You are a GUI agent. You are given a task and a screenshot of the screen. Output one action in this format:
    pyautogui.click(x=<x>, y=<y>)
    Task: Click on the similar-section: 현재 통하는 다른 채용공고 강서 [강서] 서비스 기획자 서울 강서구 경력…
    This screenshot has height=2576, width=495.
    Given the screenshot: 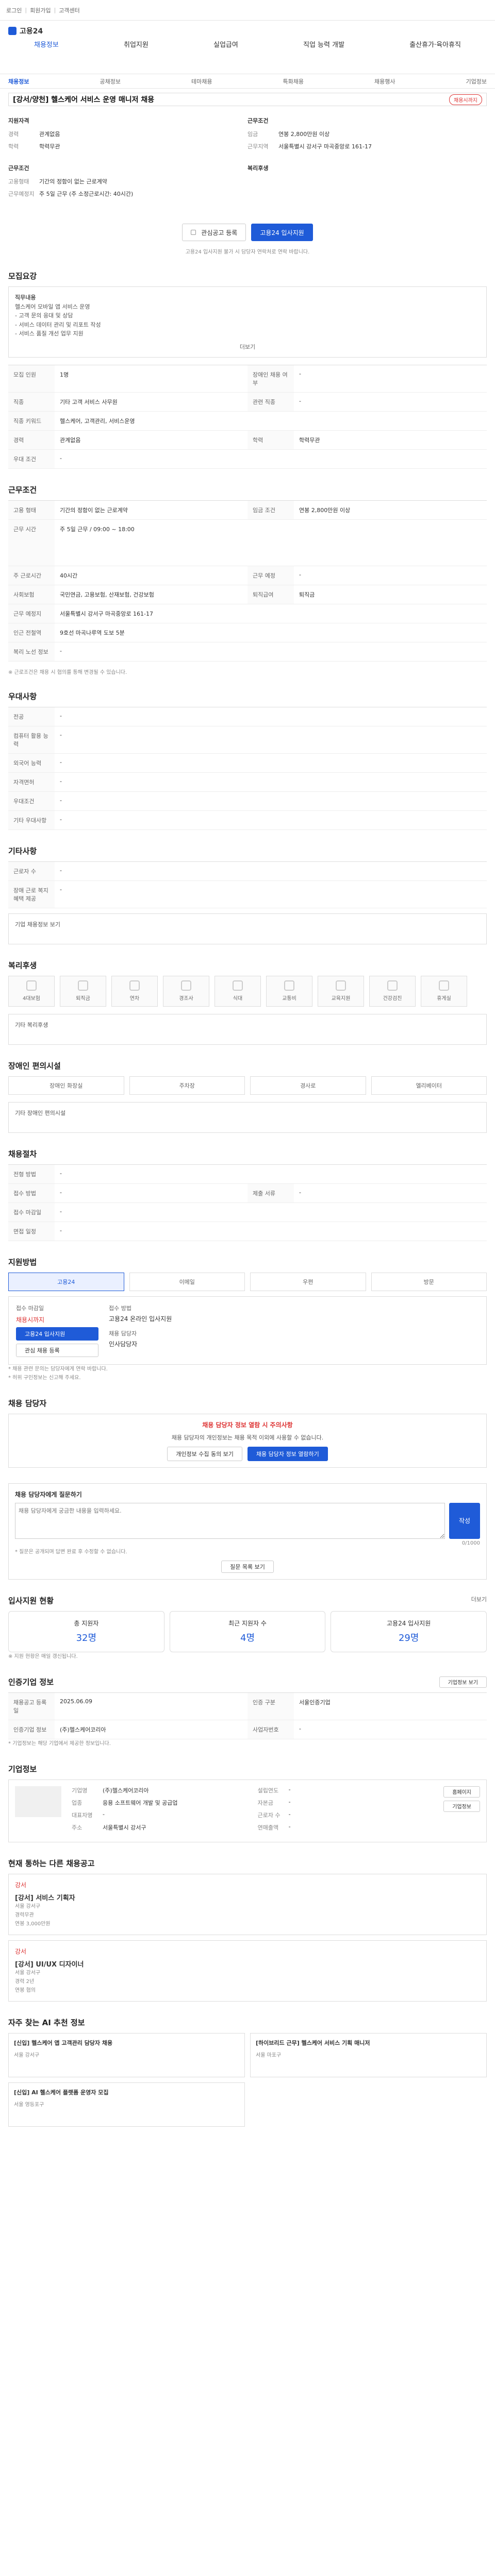 What is the action you would take?
    pyautogui.click(x=247, y=1930)
    